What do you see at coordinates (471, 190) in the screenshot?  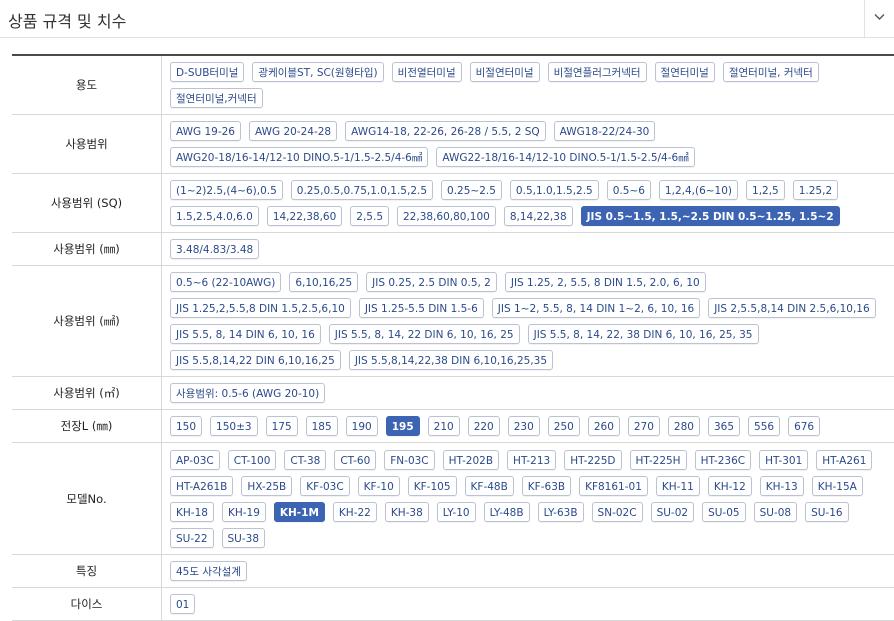 I see `filter-chip: 0.25~2.5` at bounding box center [471, 190].